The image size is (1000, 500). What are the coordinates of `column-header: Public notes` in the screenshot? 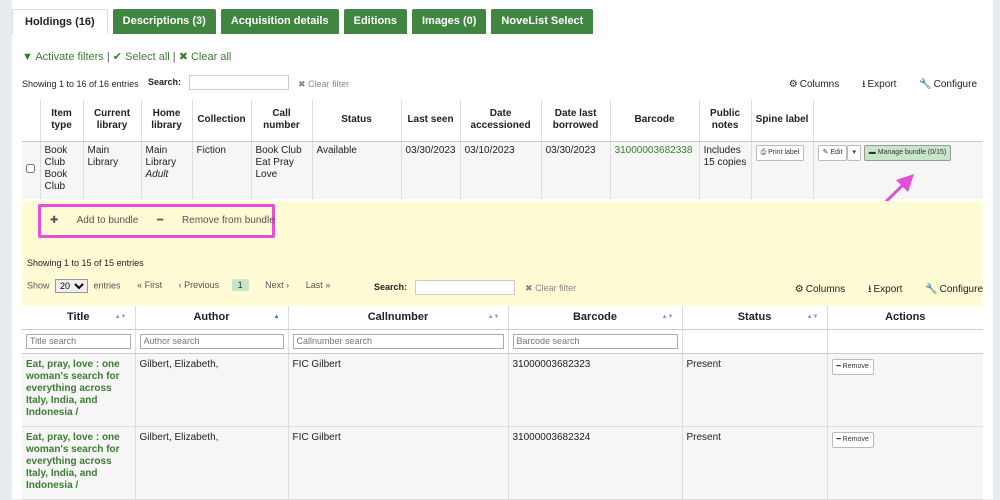 It's located at (725, 121).